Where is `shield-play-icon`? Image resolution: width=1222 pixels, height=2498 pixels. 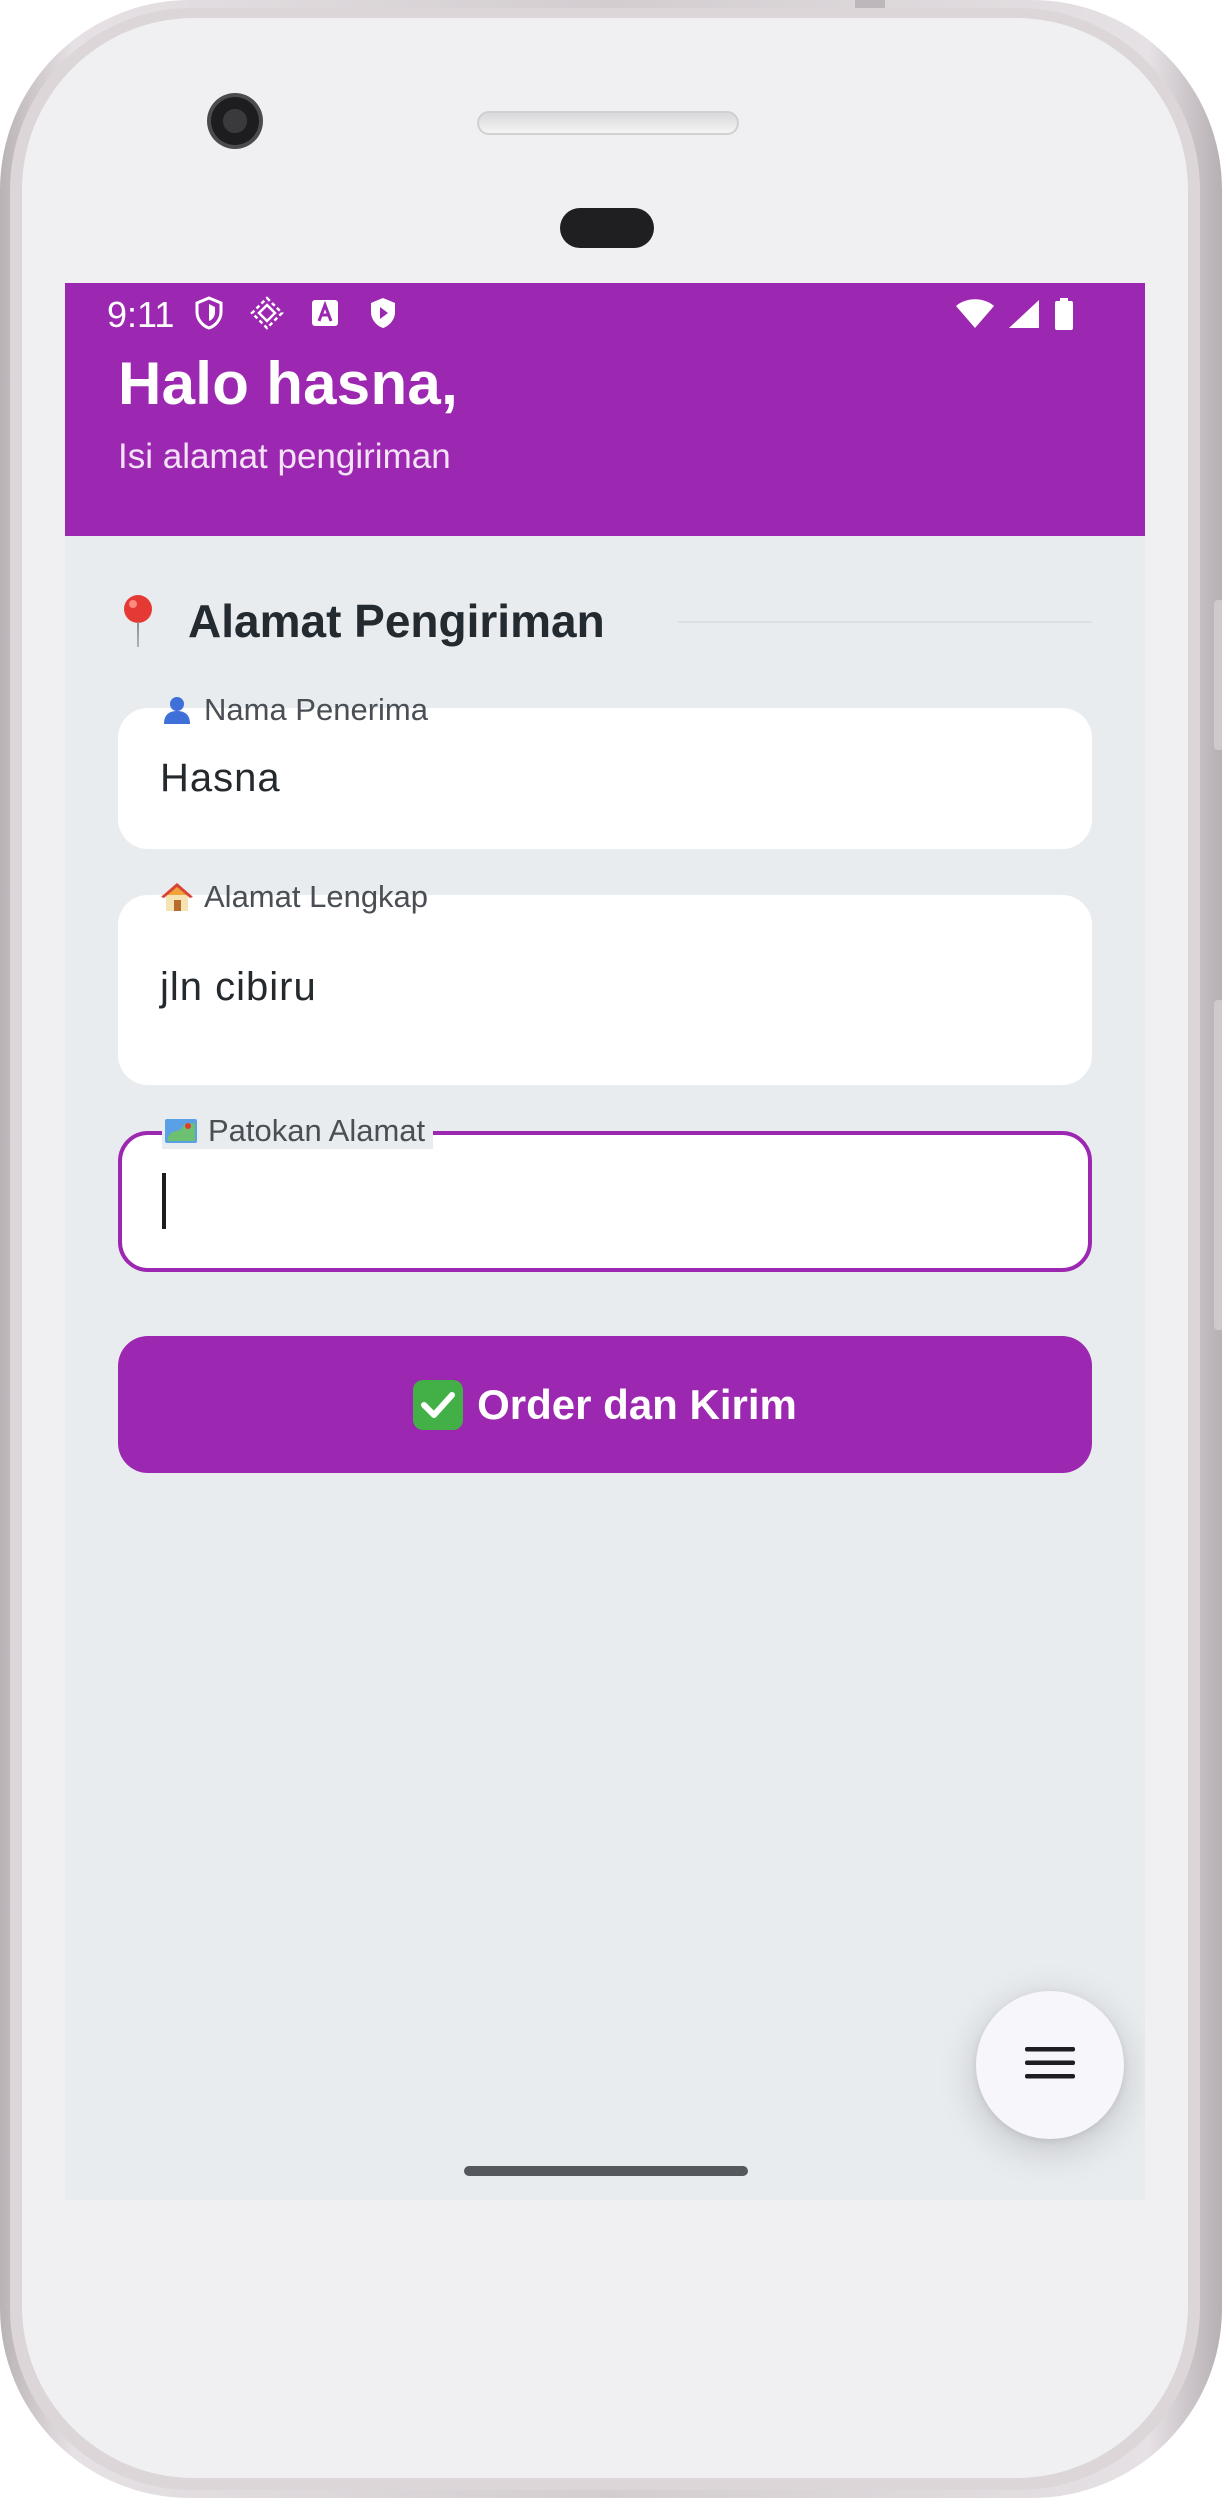 shield-play-icon is located at coordinates (383, 313).